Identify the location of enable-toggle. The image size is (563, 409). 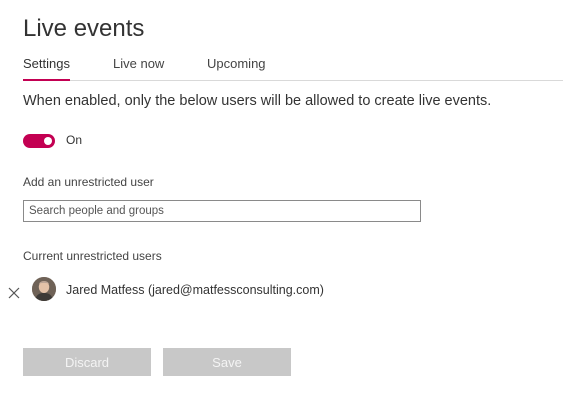
(39, 141).